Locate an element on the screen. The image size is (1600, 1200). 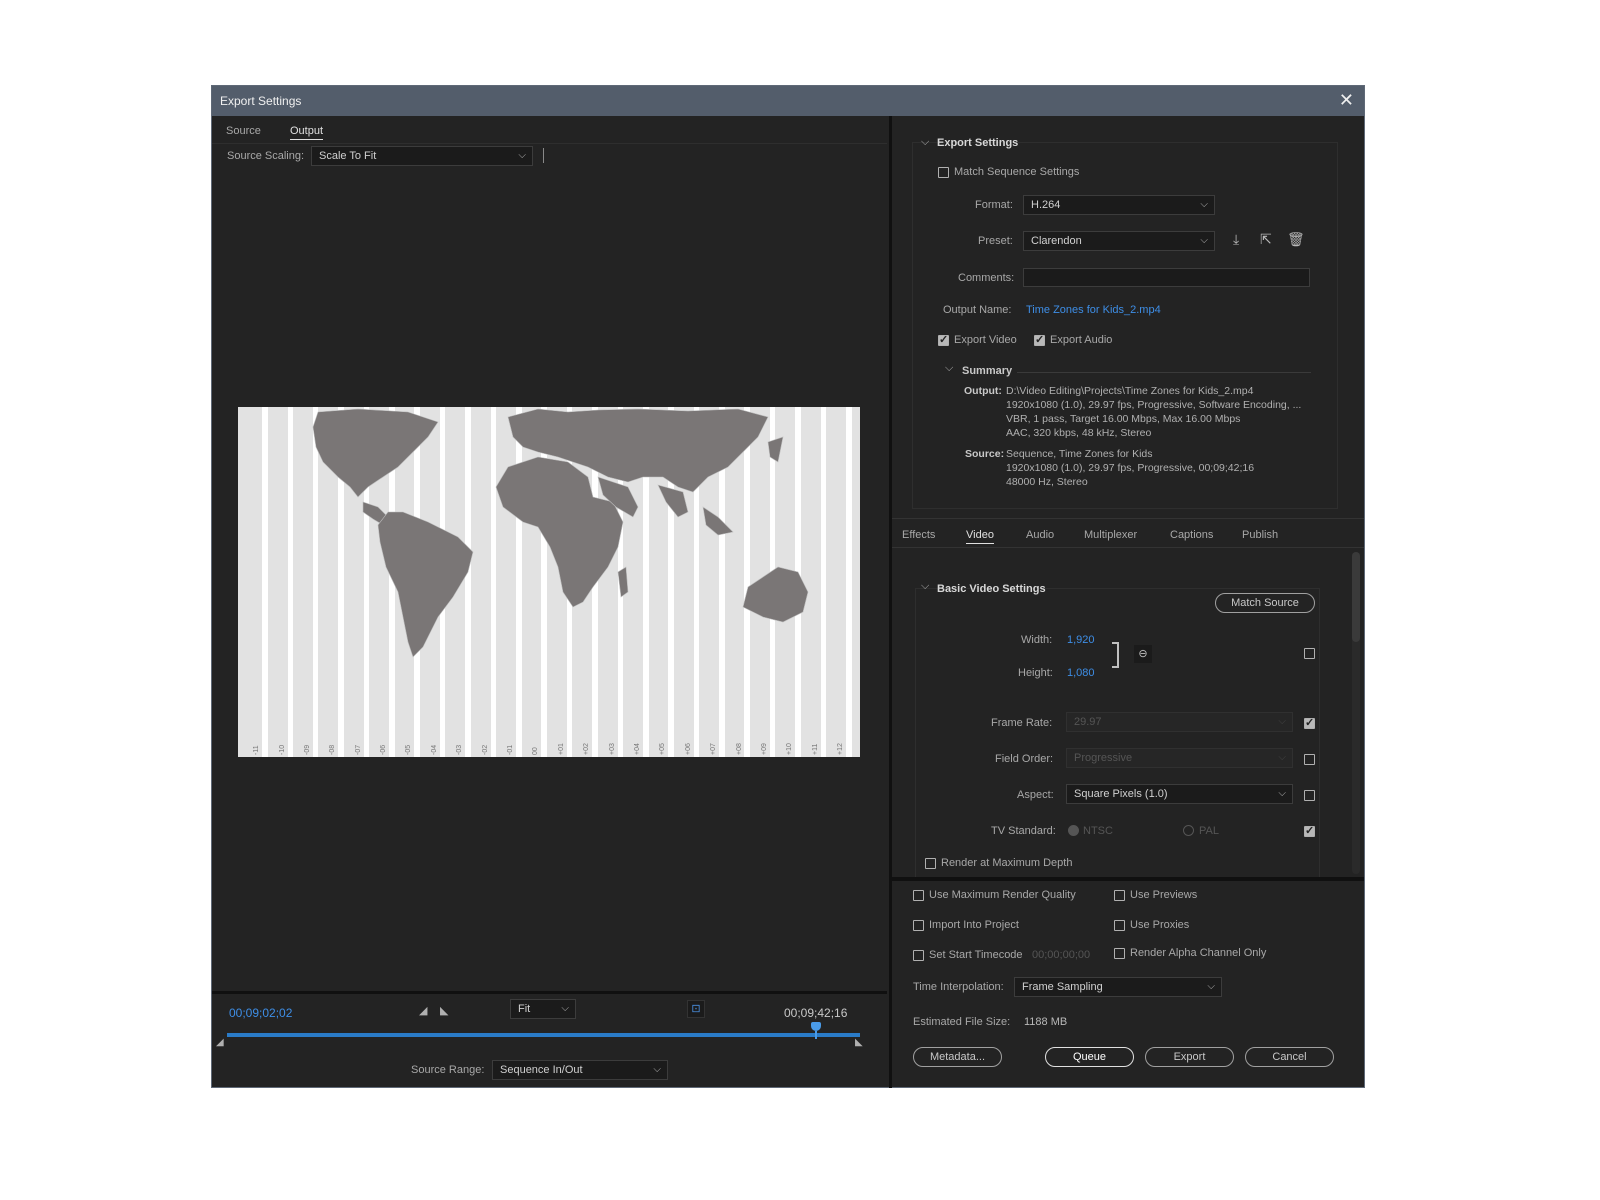
toolbar-divider is located at coordinates (543, 155).